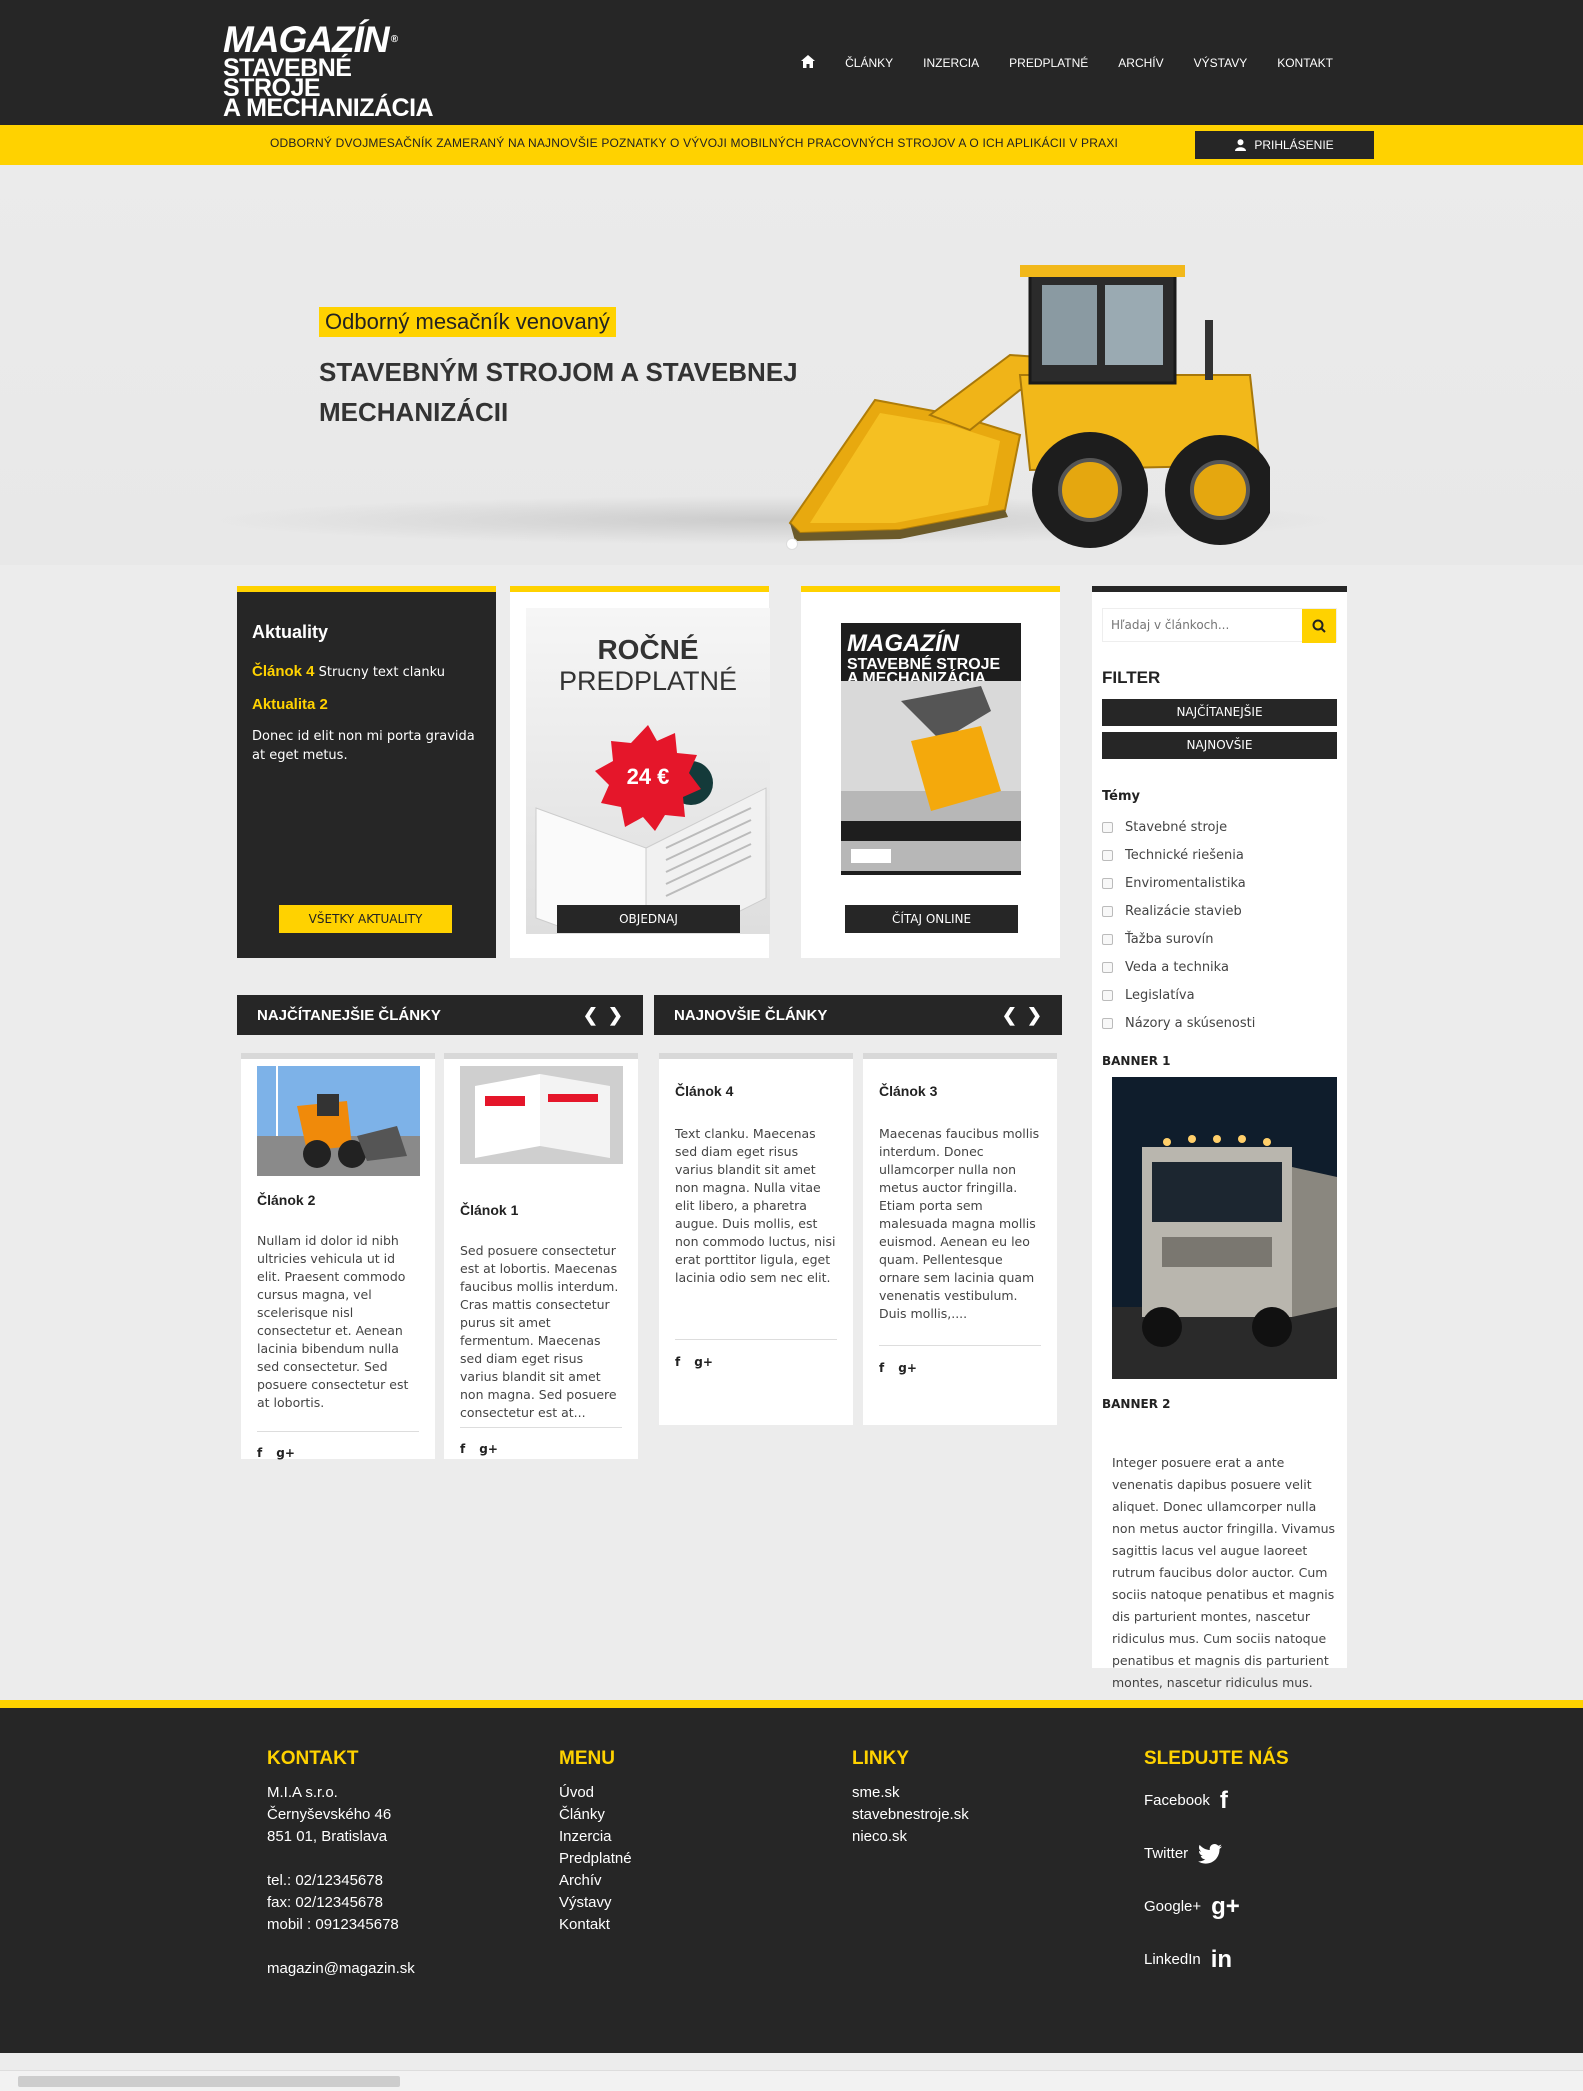 The image size is (1583, 2091). Describe the element at coordinates (910, 1793) in the screenshot. I see `footer-link: sme.sk` at that location.